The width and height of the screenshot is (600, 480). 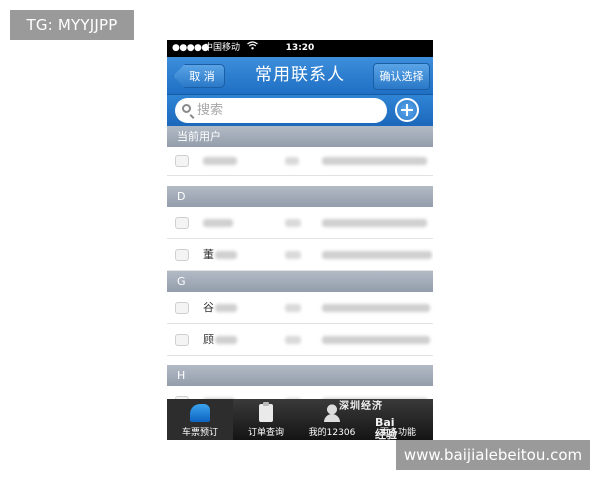 I want to click on search-field, so click(x=281, y=110).